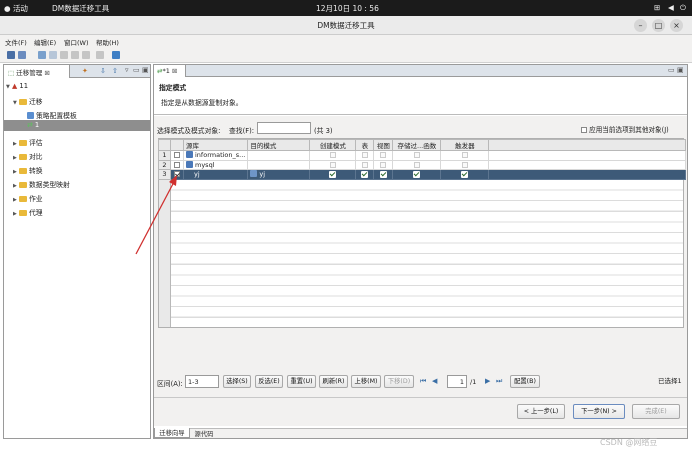  Describe the element at coordinates (53, 55) in the screenshot. I see `redo-icon` at that location.